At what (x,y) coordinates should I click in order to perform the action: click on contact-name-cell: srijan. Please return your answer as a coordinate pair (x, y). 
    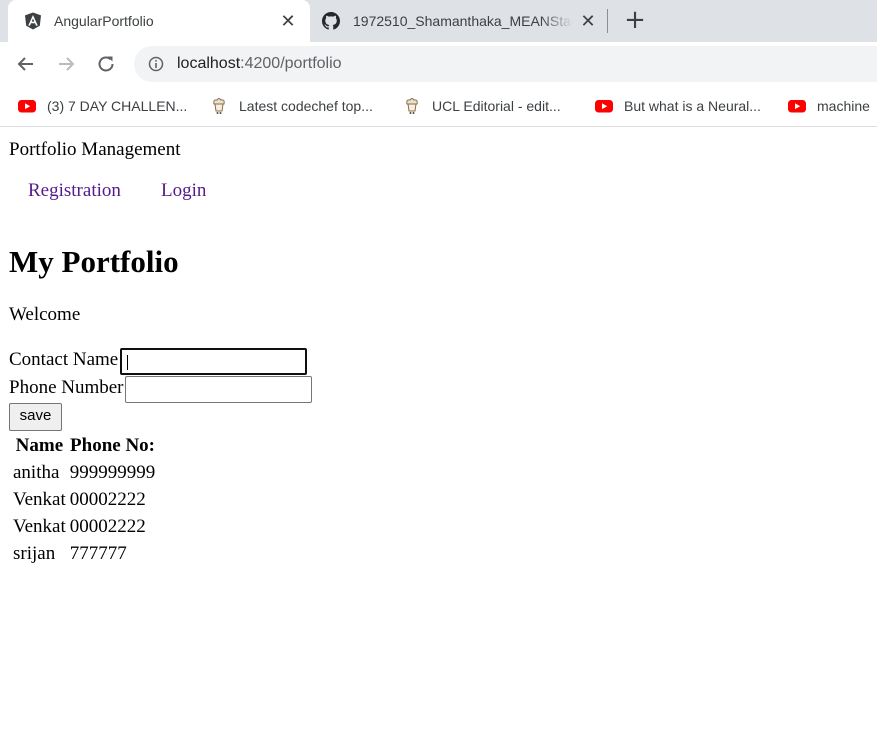
    Looking at the image, I should click on (34, 553).